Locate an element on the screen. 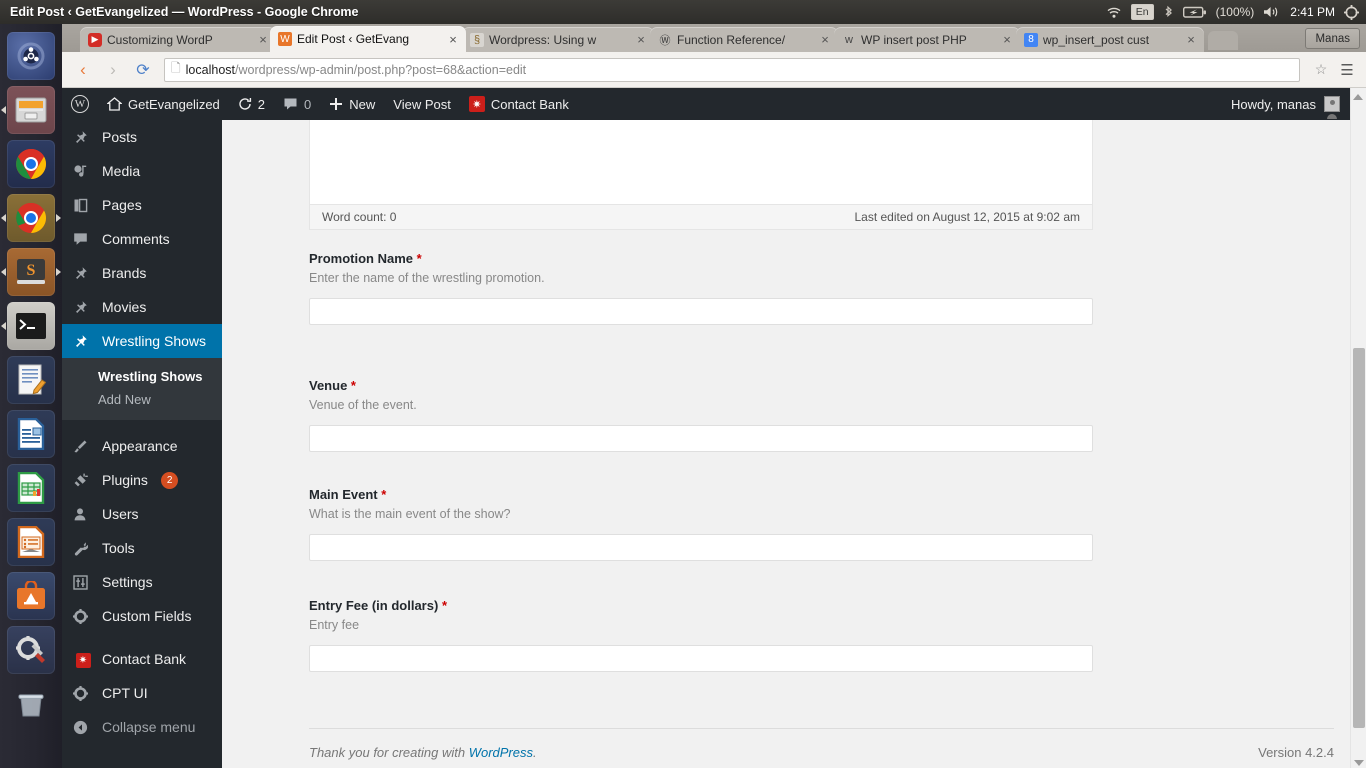  sublime-text-icon: S is located at coordinates (31, 272).